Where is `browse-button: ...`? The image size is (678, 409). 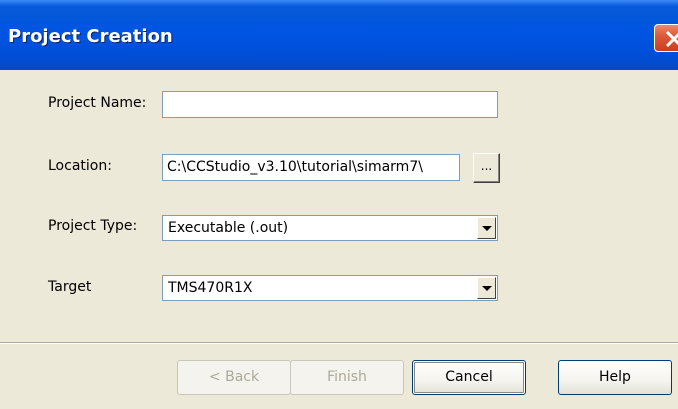 browse-button: ... is located at coordinates (486, 168).